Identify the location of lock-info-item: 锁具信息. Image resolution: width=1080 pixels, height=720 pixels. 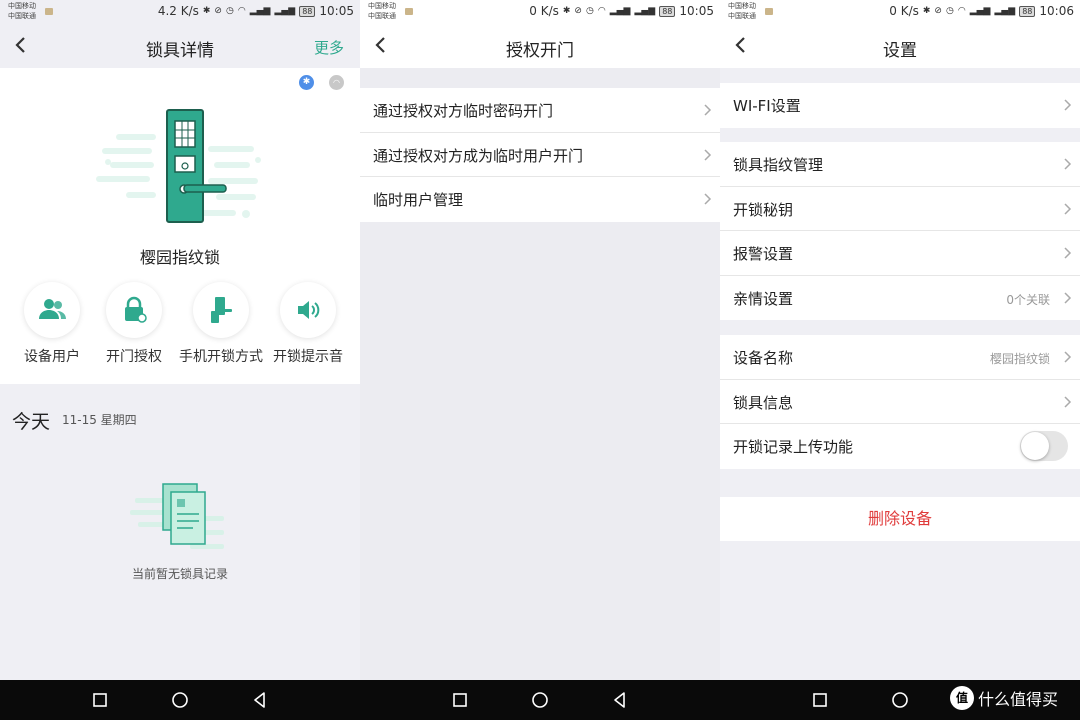
(900, 402).